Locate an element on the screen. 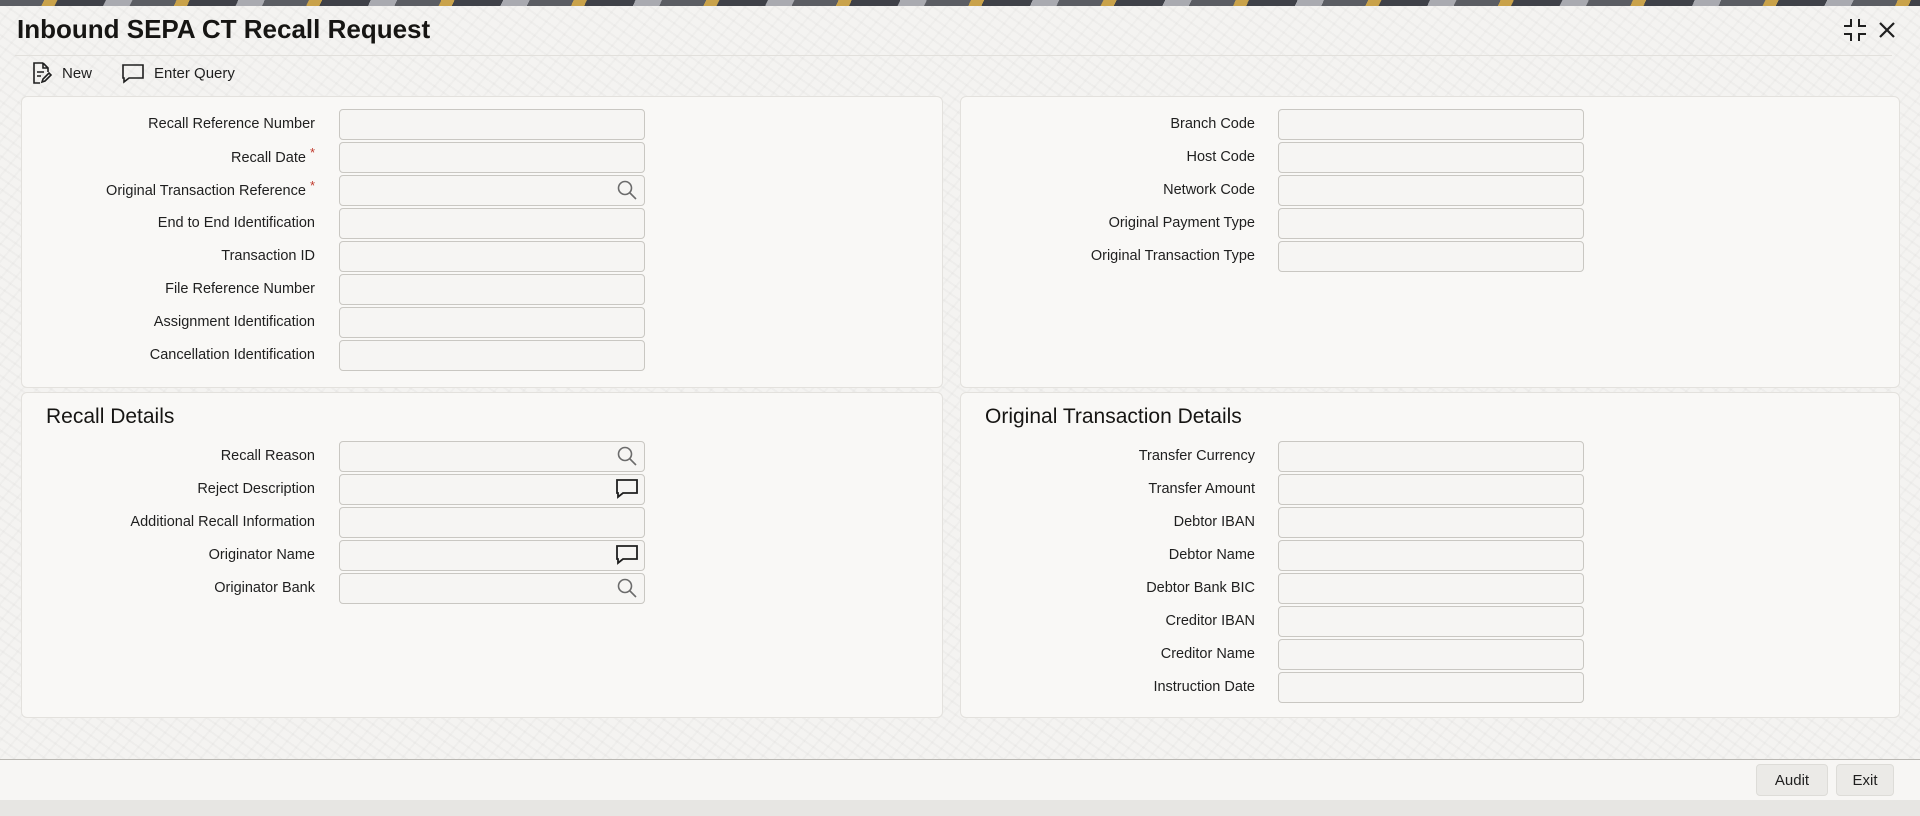 This screenshot has width=1920, height=816. creditor-name-label-text: Creditor Name is located at coordinates (1207, 654).